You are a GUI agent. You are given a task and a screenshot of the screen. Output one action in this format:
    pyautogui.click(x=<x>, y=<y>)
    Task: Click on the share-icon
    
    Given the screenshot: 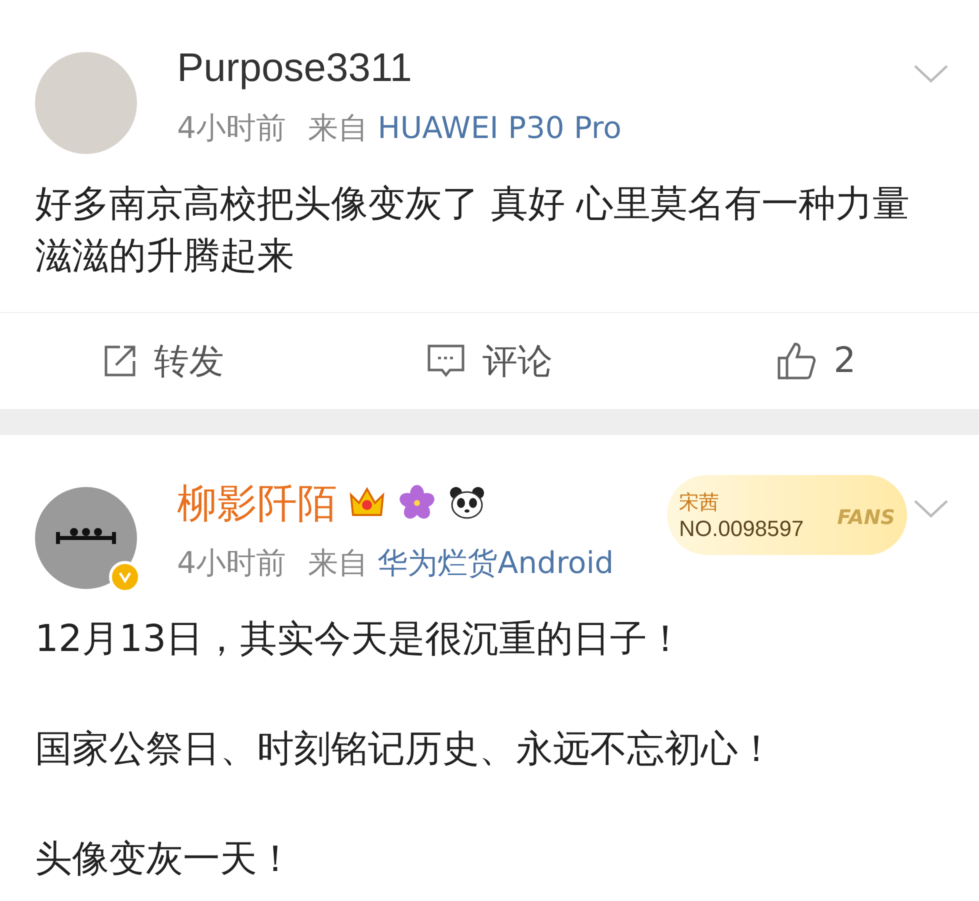 What is the action you would take?
    pyautogui.click(x=120, y=361)
    